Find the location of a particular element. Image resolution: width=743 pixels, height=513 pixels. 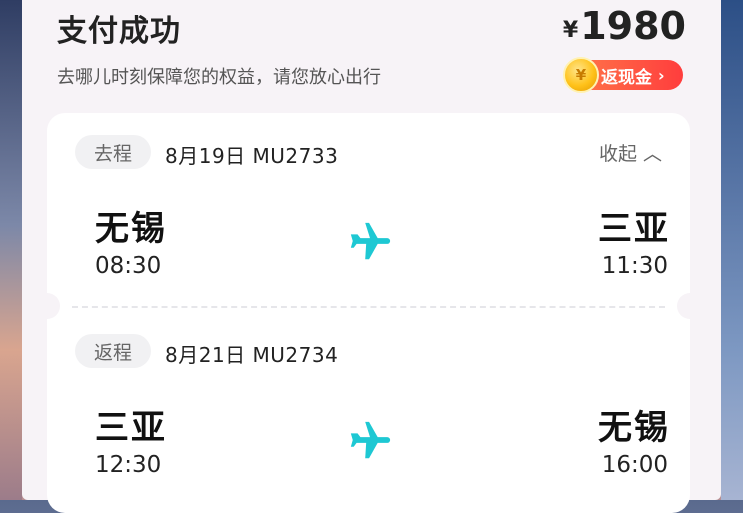

outbound-tag: 去程 is located at coordinates (113, 152).